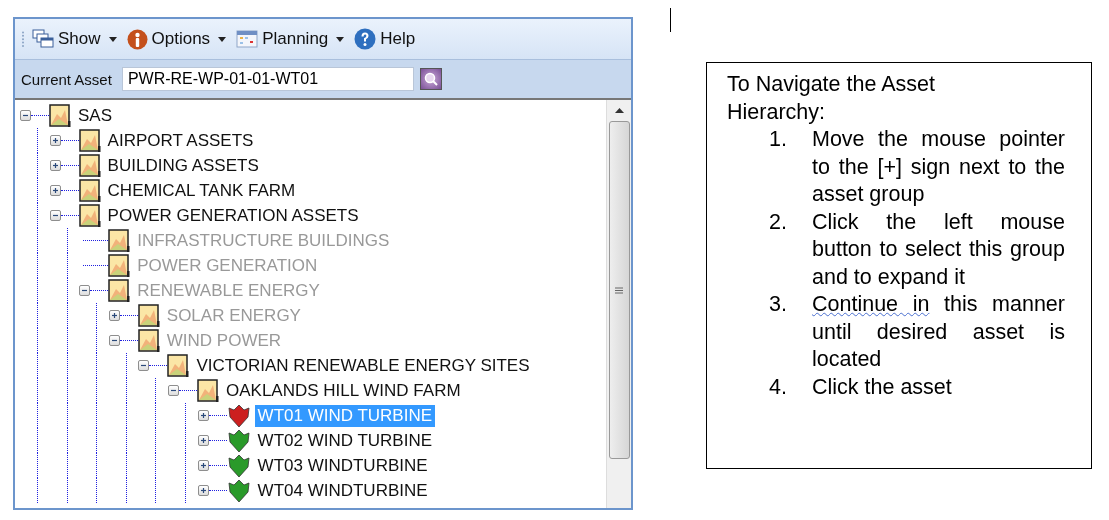 The height and width of the screenshot is (520, 1109). I want to click on step-text: Continue in this manner until desired asset is located, so click(938, 332).